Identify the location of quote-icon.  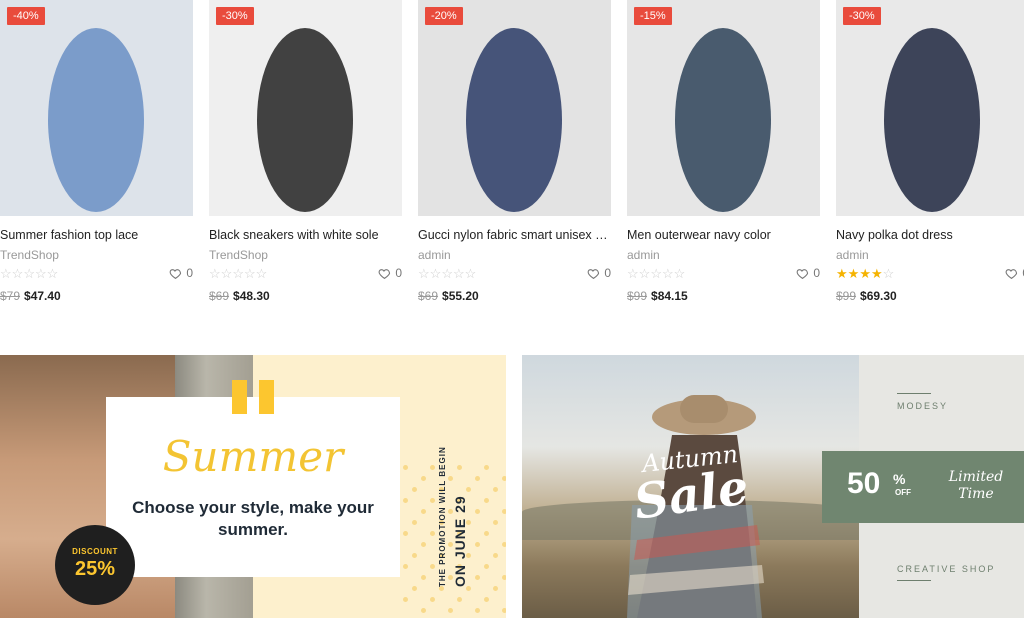
(253, 397).